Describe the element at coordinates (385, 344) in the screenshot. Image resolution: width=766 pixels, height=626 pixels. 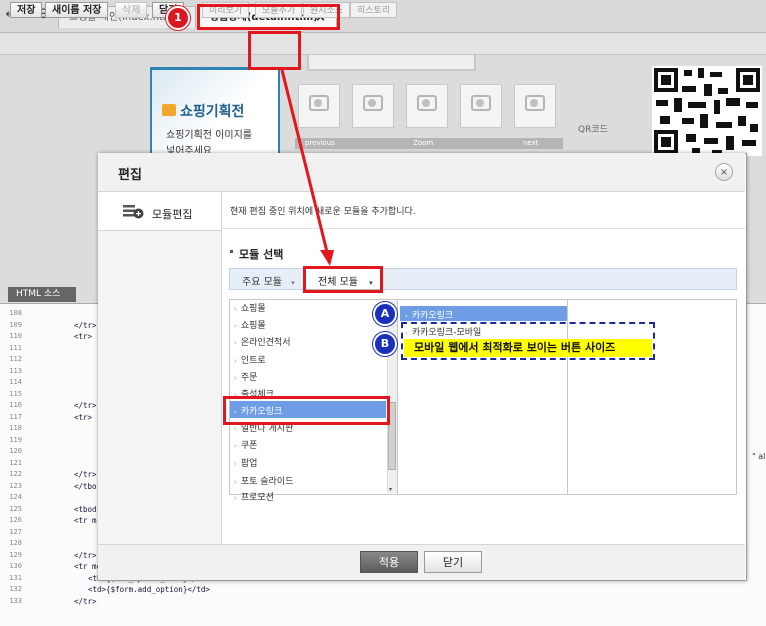
I see `badge-b: B` at that location.